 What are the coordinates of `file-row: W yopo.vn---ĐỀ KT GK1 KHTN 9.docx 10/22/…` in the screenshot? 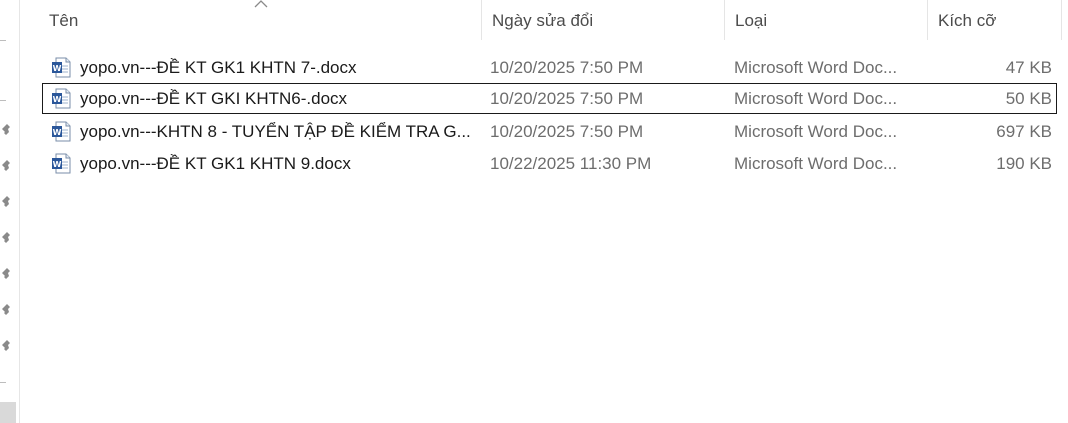 It's located at (549, 163).